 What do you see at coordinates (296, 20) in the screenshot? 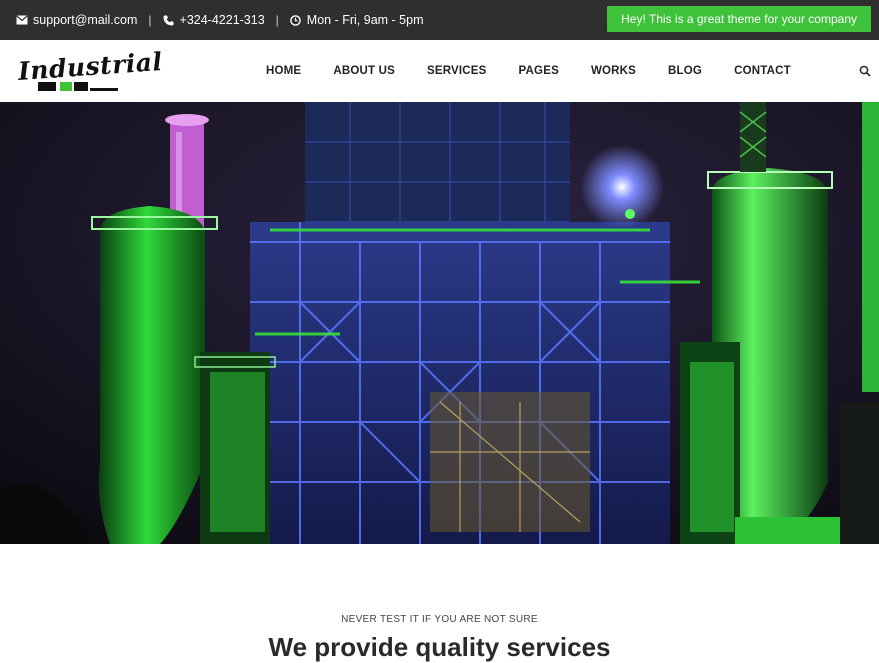
I see `clock-icon` at bounding box center [296, 20].